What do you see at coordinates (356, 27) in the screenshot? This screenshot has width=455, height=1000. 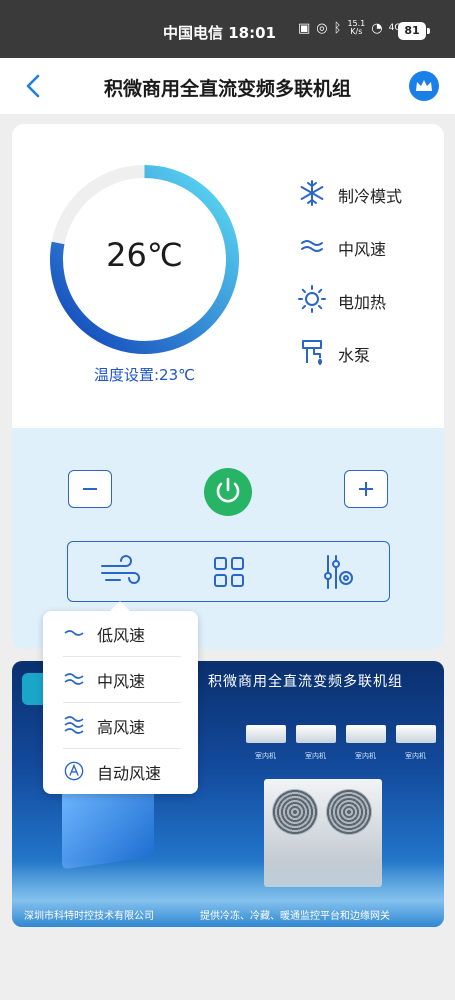 I see `network-speed: 15.1 K/s` at bounding box center [356, 27].